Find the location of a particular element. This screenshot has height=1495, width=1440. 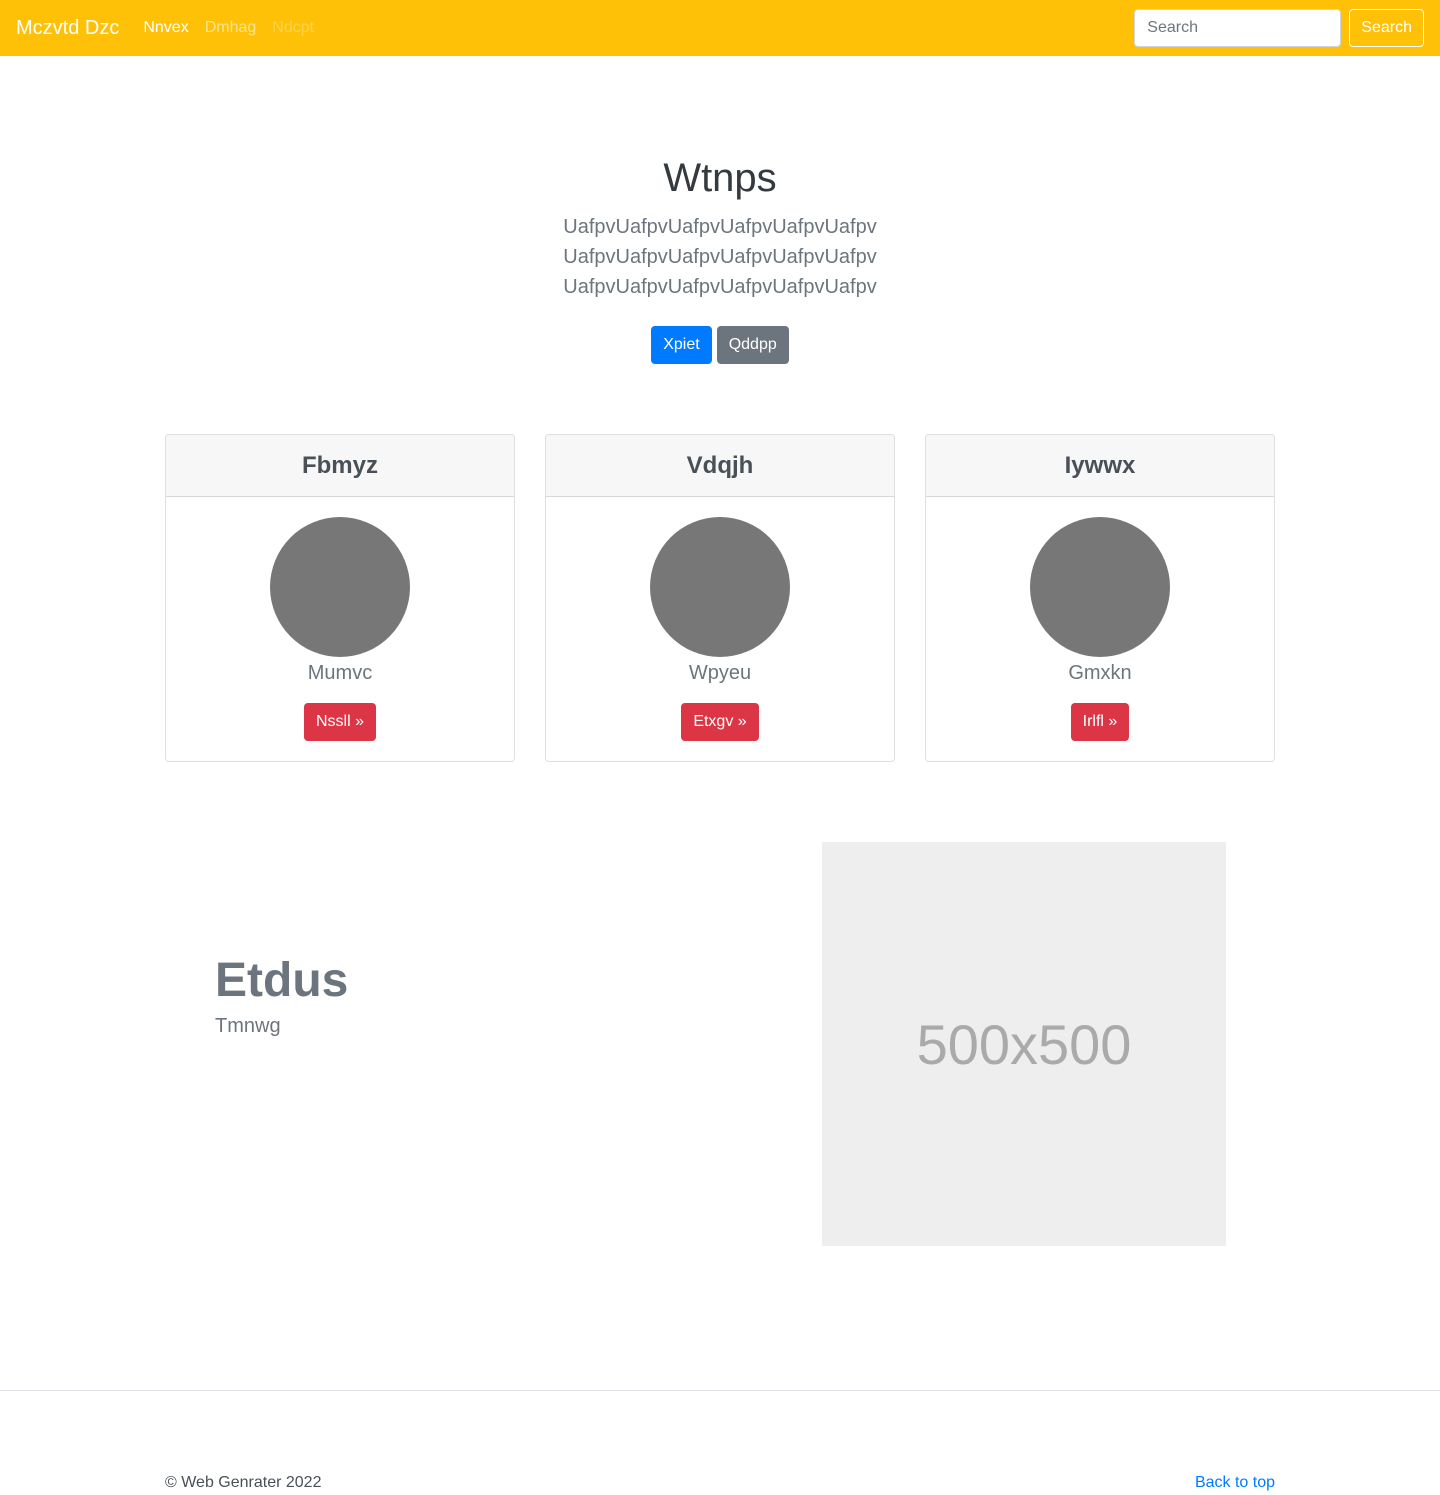

card-iywwx: Iywwx Gmxkn Irlfl » is located at coordinates (1100, 598).